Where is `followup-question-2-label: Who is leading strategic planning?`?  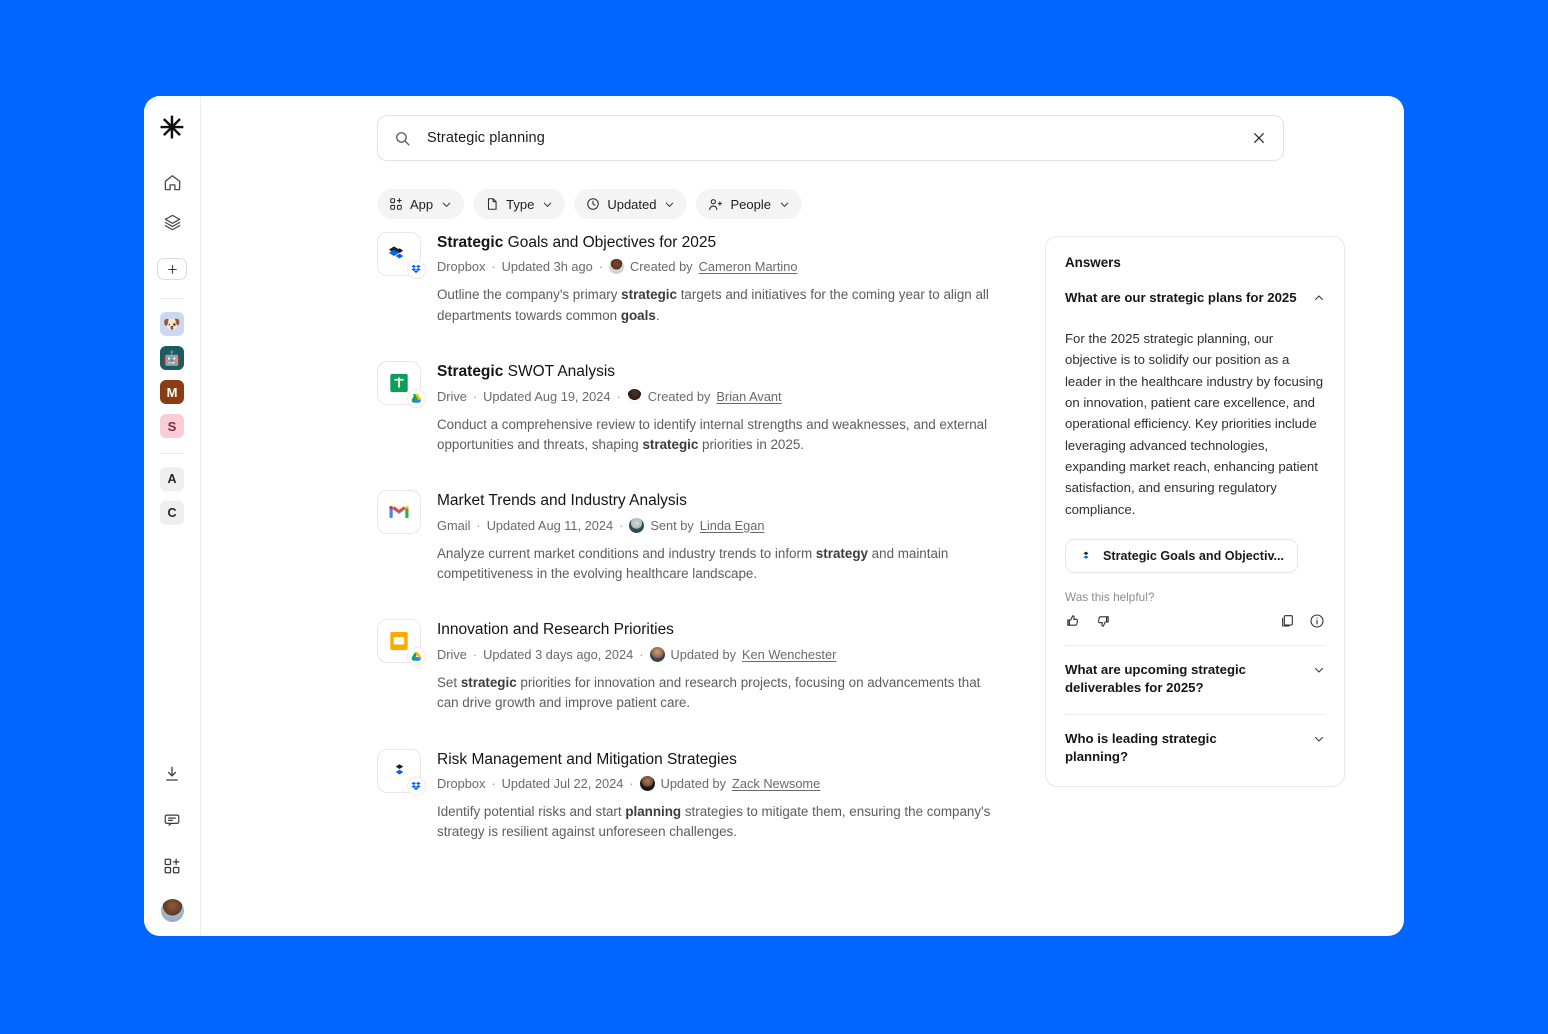
followup-question-2-label: Who is leading strategic planning? is located at coordinates (1141, 747).